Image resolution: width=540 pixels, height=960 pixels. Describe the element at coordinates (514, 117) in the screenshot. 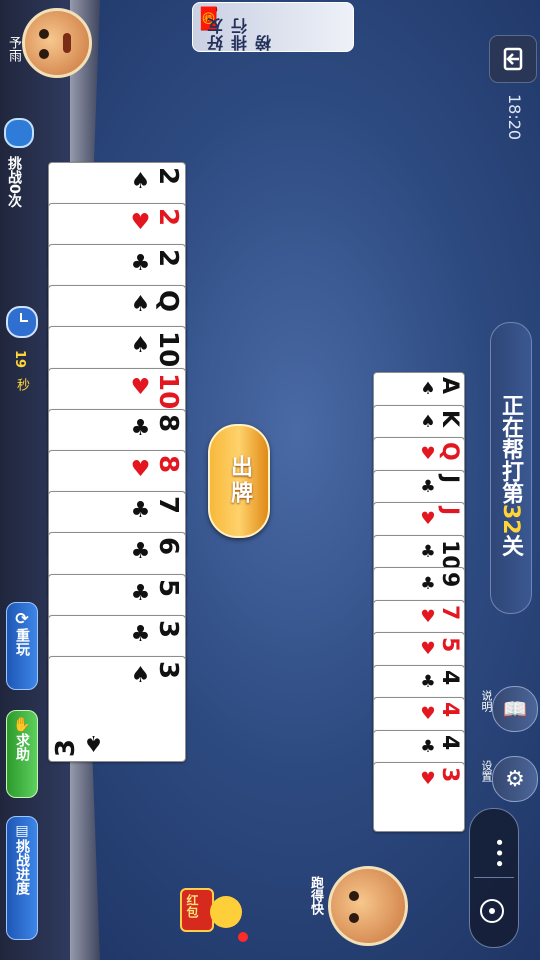

I see `status-time: 18:20` at that location.